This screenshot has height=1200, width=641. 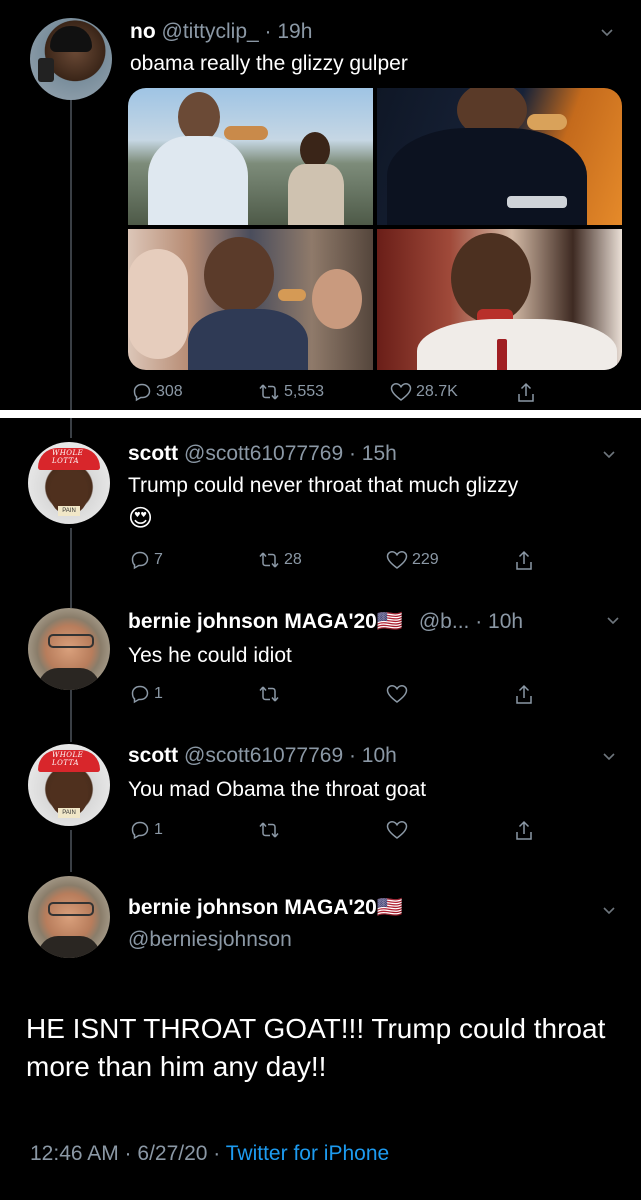 I want to click on like-button: 28.7K, so click(x=424, y=392).